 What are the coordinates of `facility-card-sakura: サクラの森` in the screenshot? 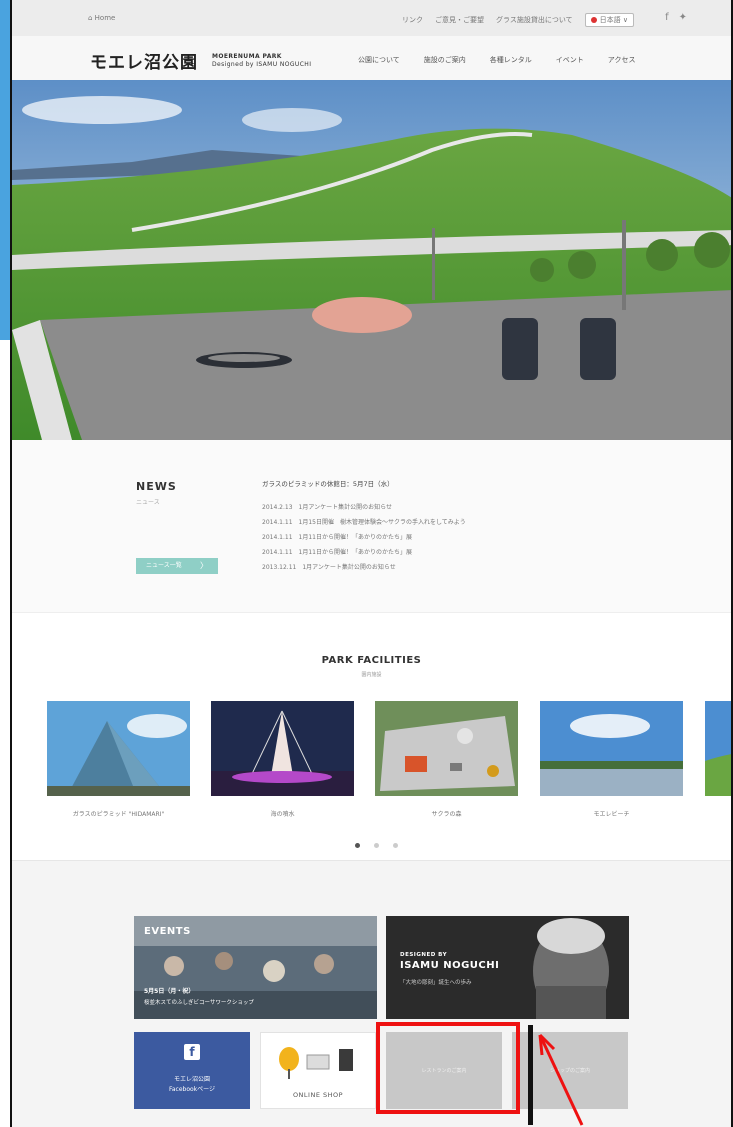 It's located at (446, 759).